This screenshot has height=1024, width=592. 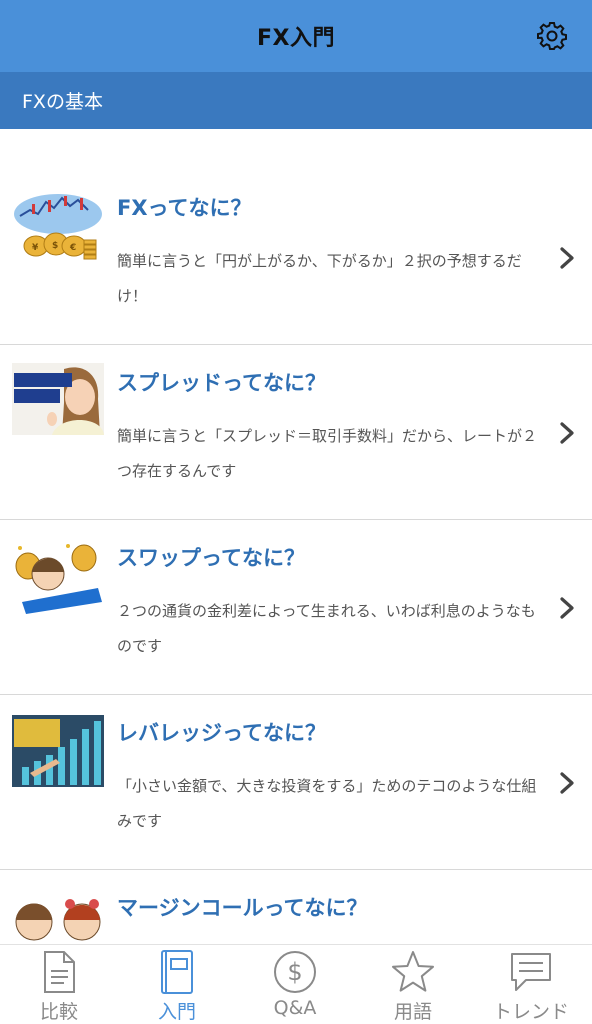 I want to click on item-title: レバレッジってなに？, so click(x=221, y=733).